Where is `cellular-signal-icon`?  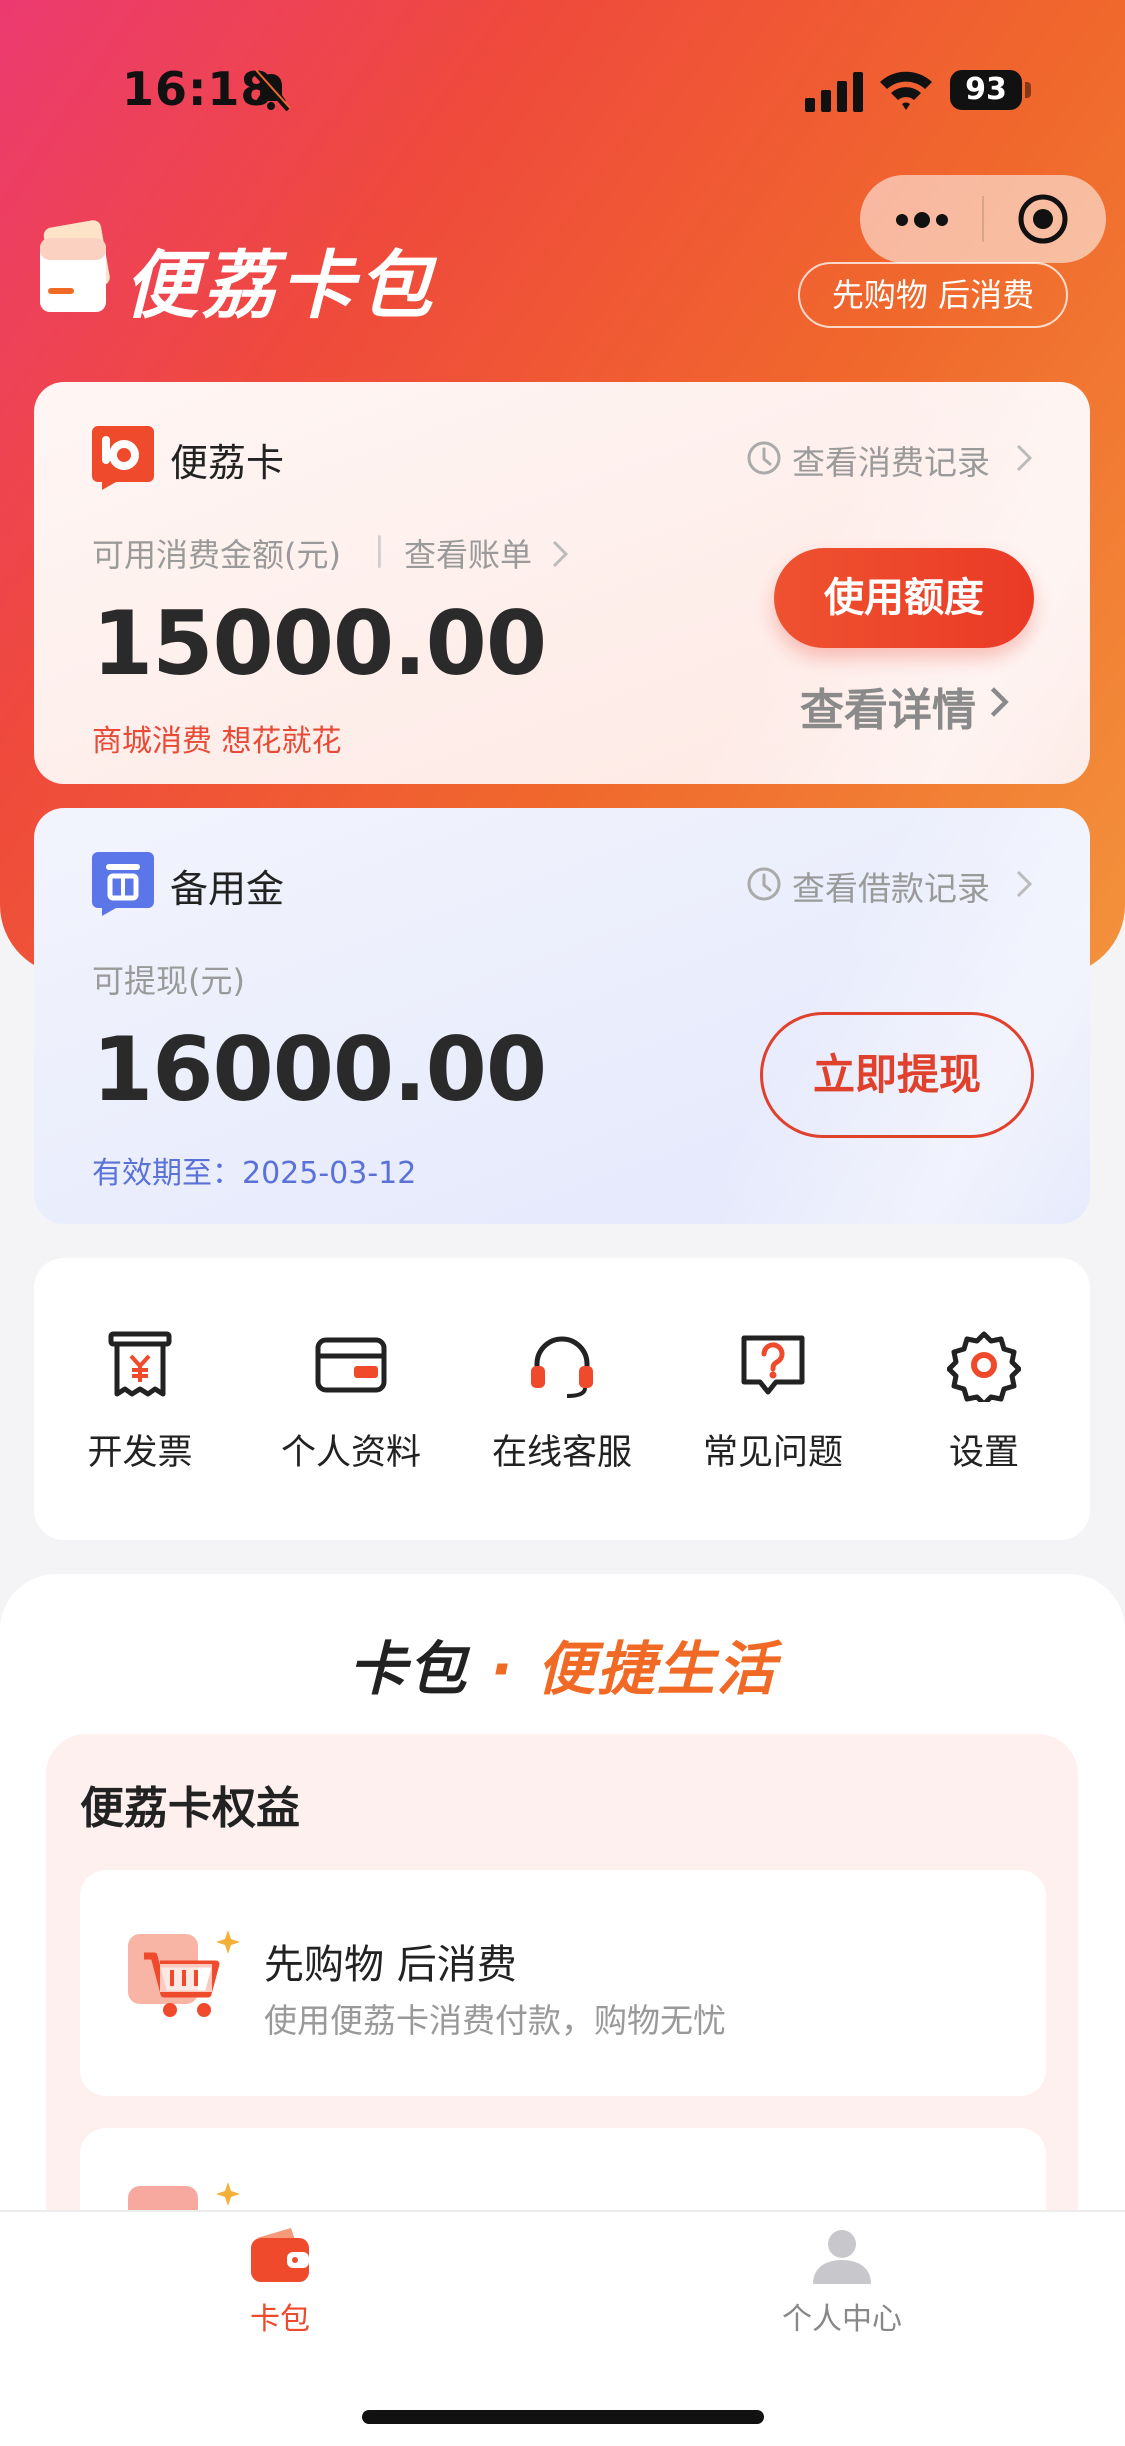
cellular-signal-icon is located at coordinates (834, 92).